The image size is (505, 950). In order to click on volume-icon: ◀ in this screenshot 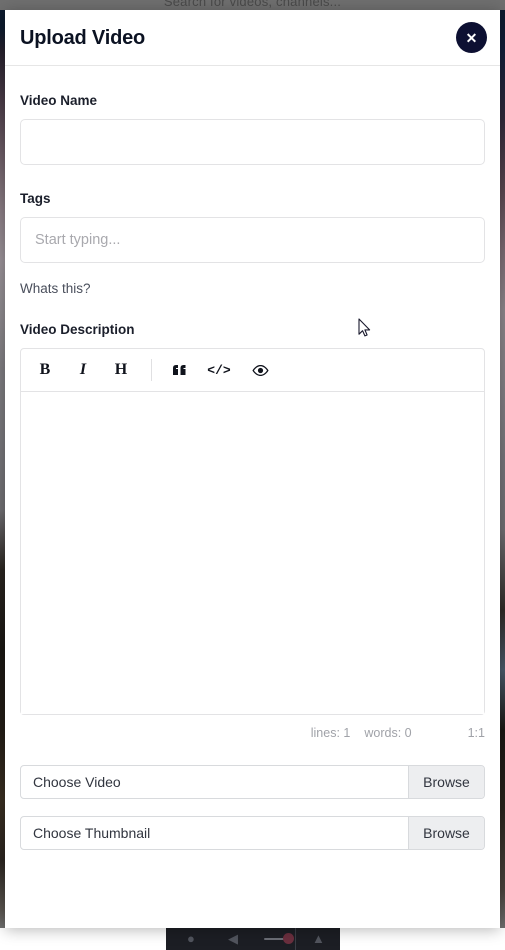, I will do `click(233, 938)`.